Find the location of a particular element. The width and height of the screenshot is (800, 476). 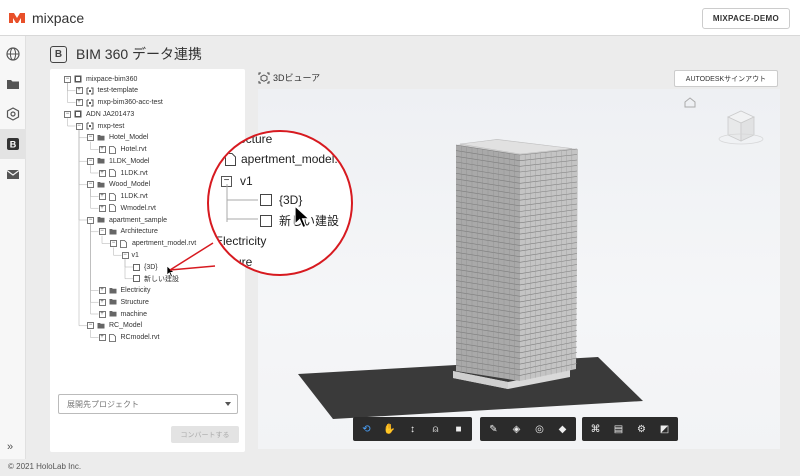

side-rail: B » is located at coordinates (13, 247).